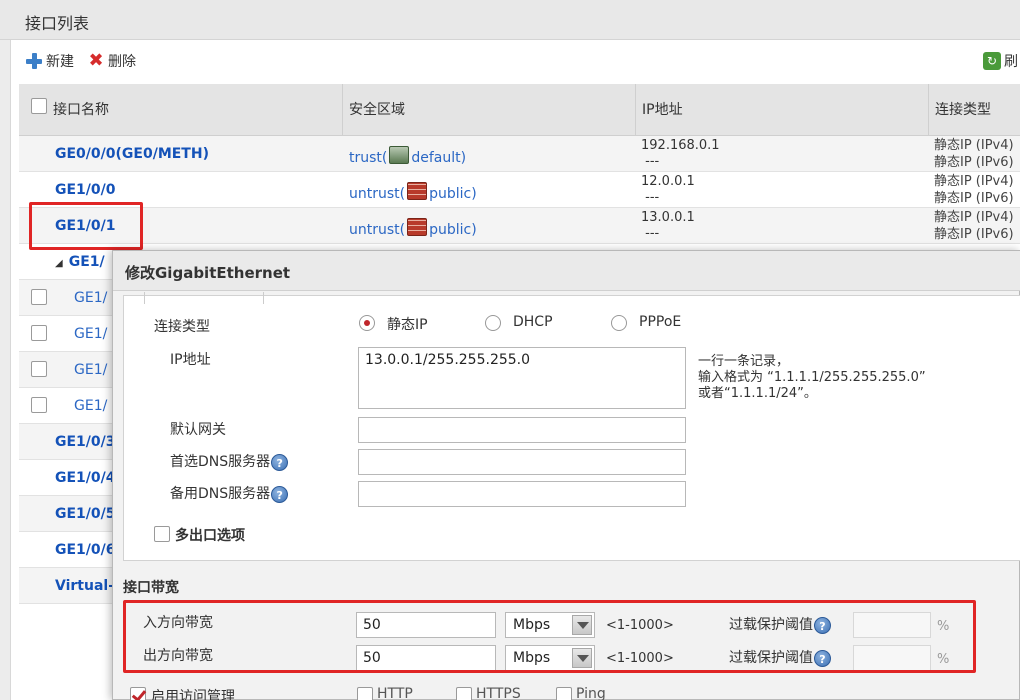  Describe the element at coordinates (522, 430) in the screenshot. I see `gateway-input` at that location.